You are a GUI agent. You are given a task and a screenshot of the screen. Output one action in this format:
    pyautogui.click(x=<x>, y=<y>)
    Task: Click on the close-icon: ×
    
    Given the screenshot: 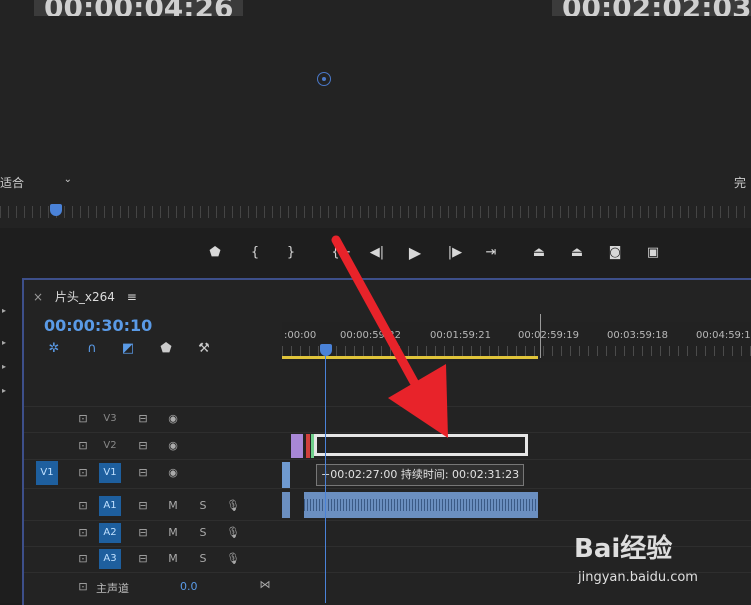 What is the action you would take?
    pyautogui.click(x=38, y=297)
    